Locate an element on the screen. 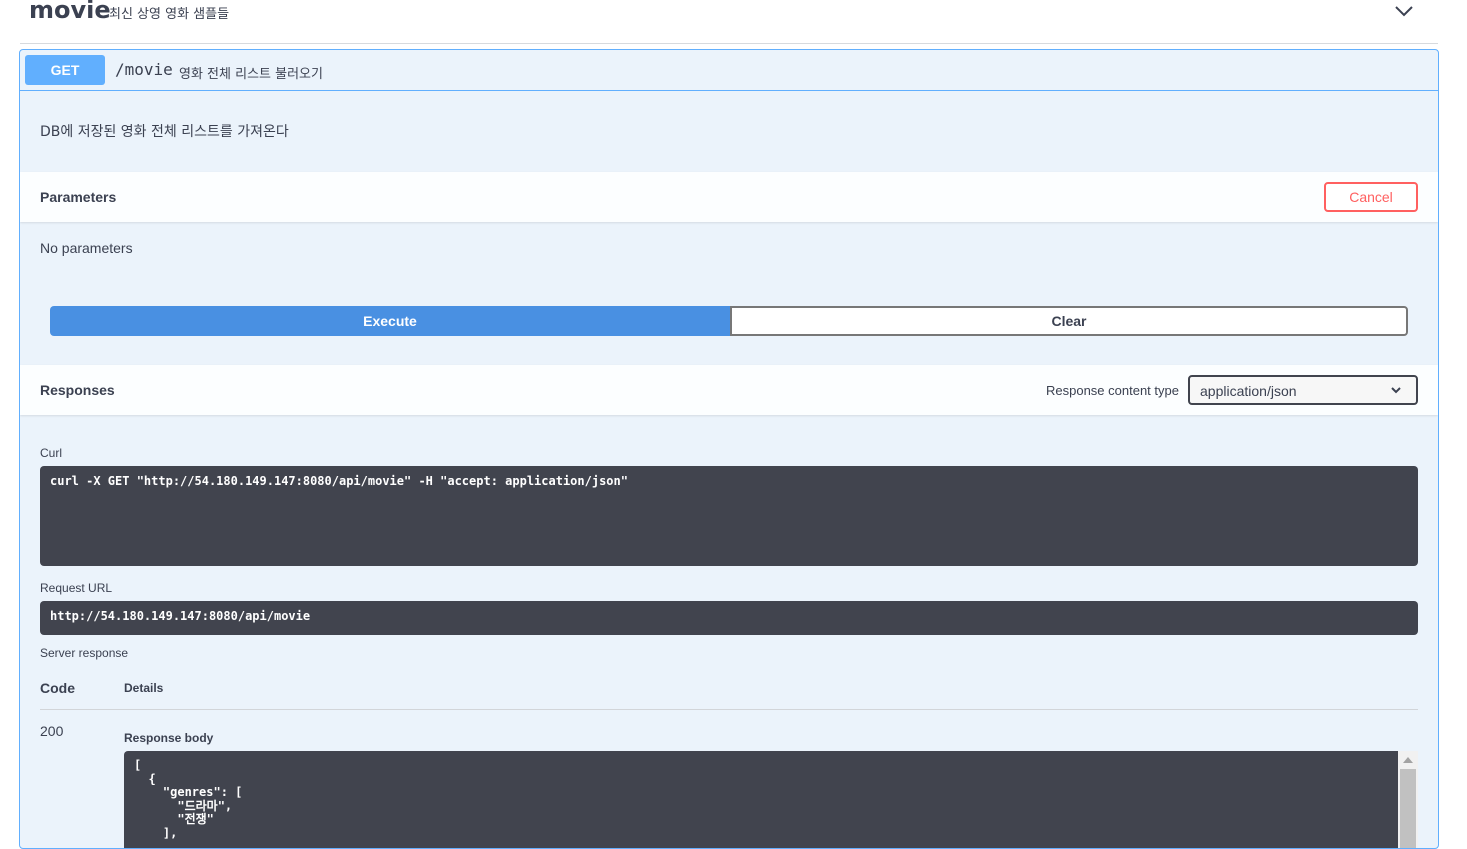 This screenshot has width=1467, height=849. scroll-thumb is located at coordinates (1408, 808).